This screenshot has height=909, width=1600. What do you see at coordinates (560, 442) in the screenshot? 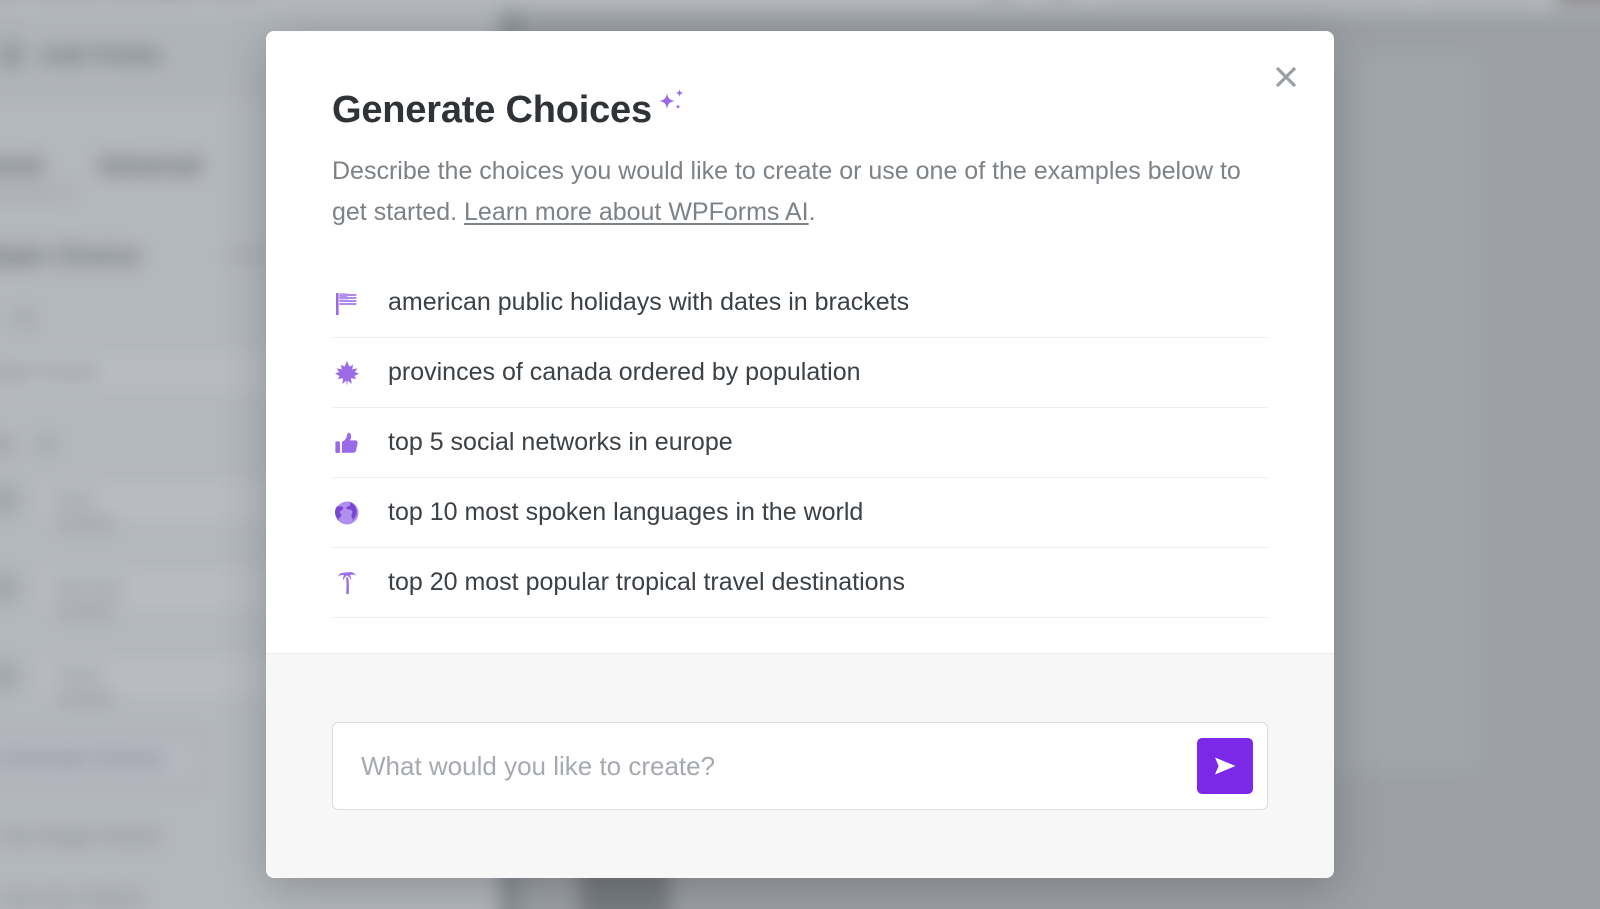
I see `list-item-label: top 5 social networks in europe` at bounding box center [560, 442].